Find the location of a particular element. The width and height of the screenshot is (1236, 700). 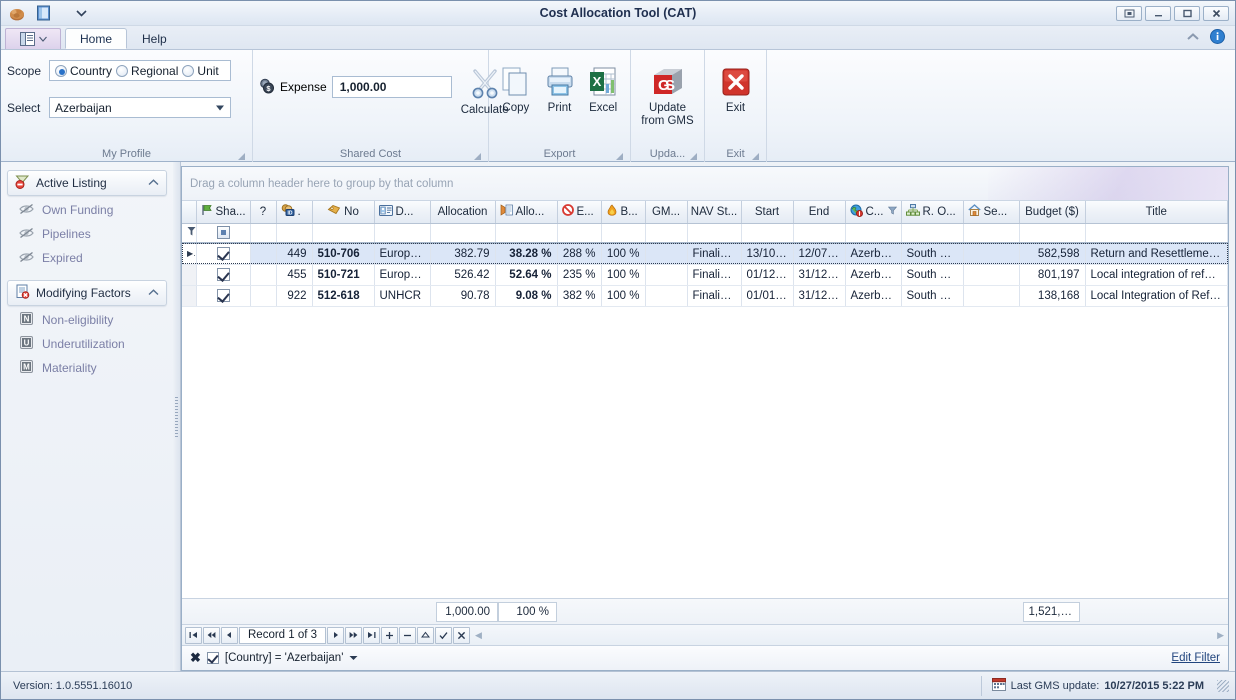

expense-input: 1,000.00 is located at coordinates (391, 87).